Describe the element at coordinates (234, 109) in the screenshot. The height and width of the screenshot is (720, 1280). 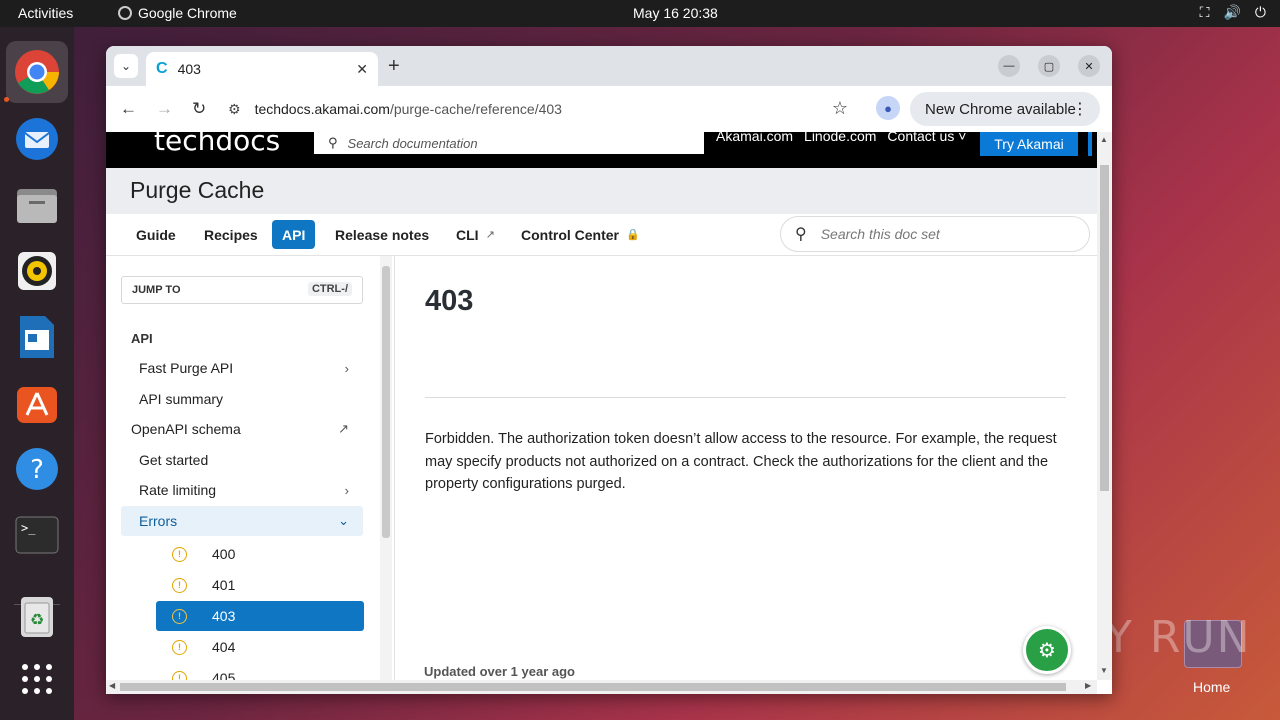
I see `site-info-icon: ⚙` at that location.